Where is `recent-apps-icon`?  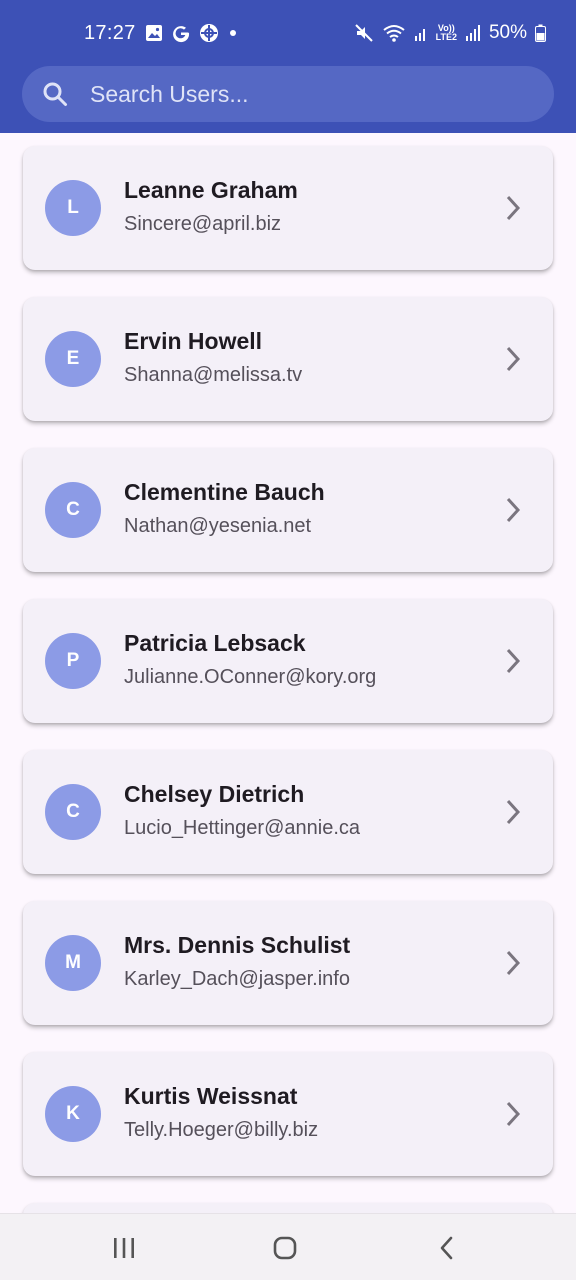
recent-apps-icon is located at coordinates (124, 1248).